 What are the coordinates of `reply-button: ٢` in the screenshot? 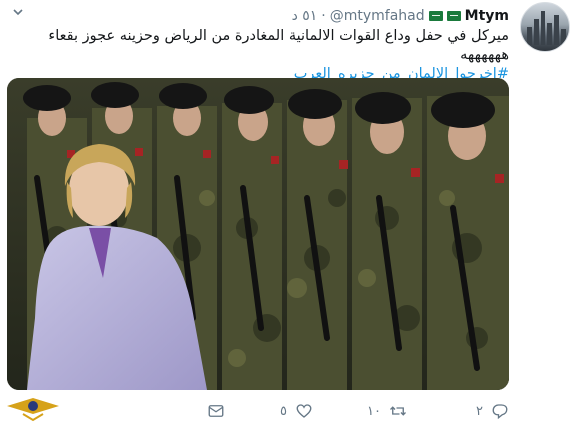 It's located at (492, 411).